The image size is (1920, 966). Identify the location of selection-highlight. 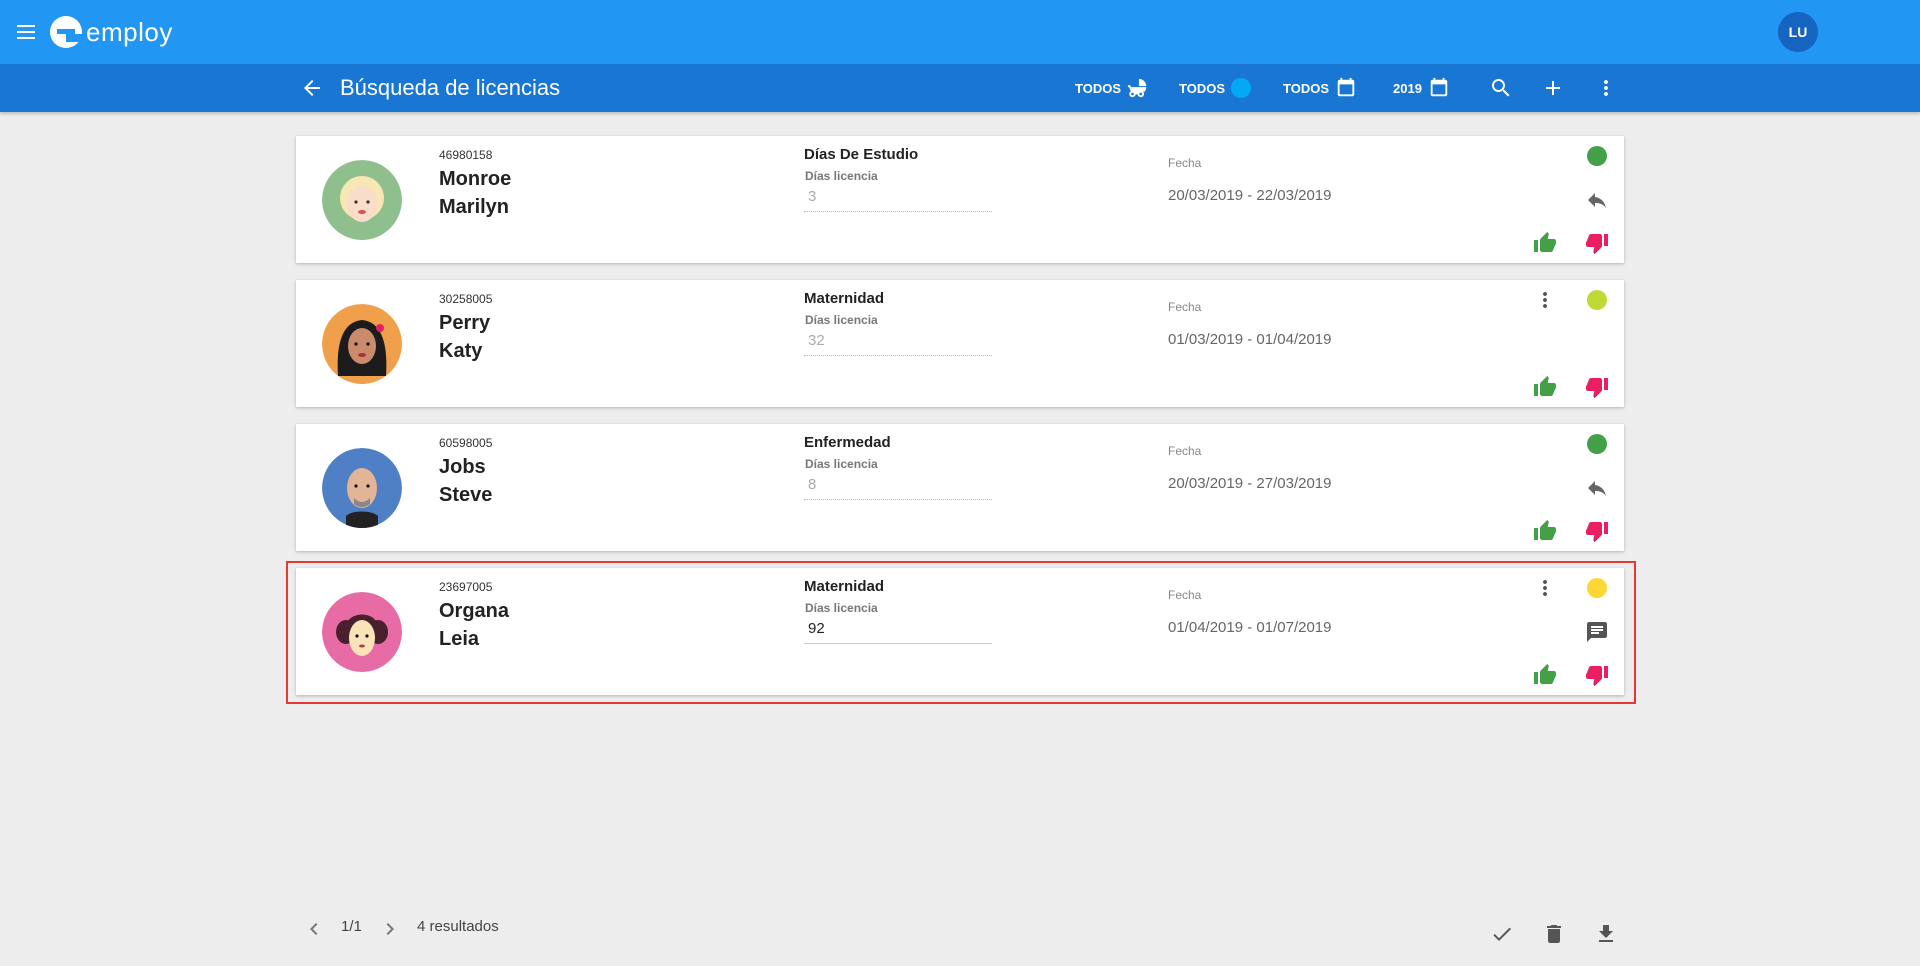
(961, 632).